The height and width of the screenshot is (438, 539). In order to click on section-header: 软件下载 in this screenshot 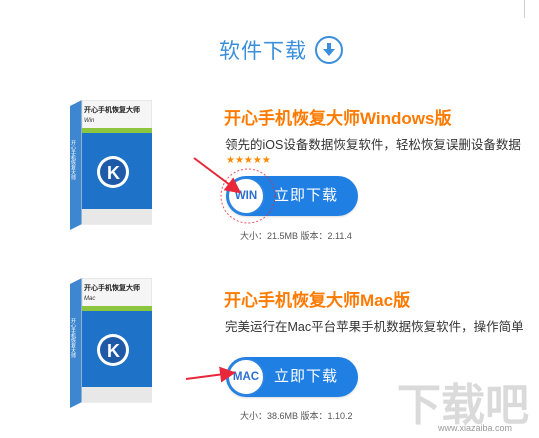, I will do `click(281, 50)`.